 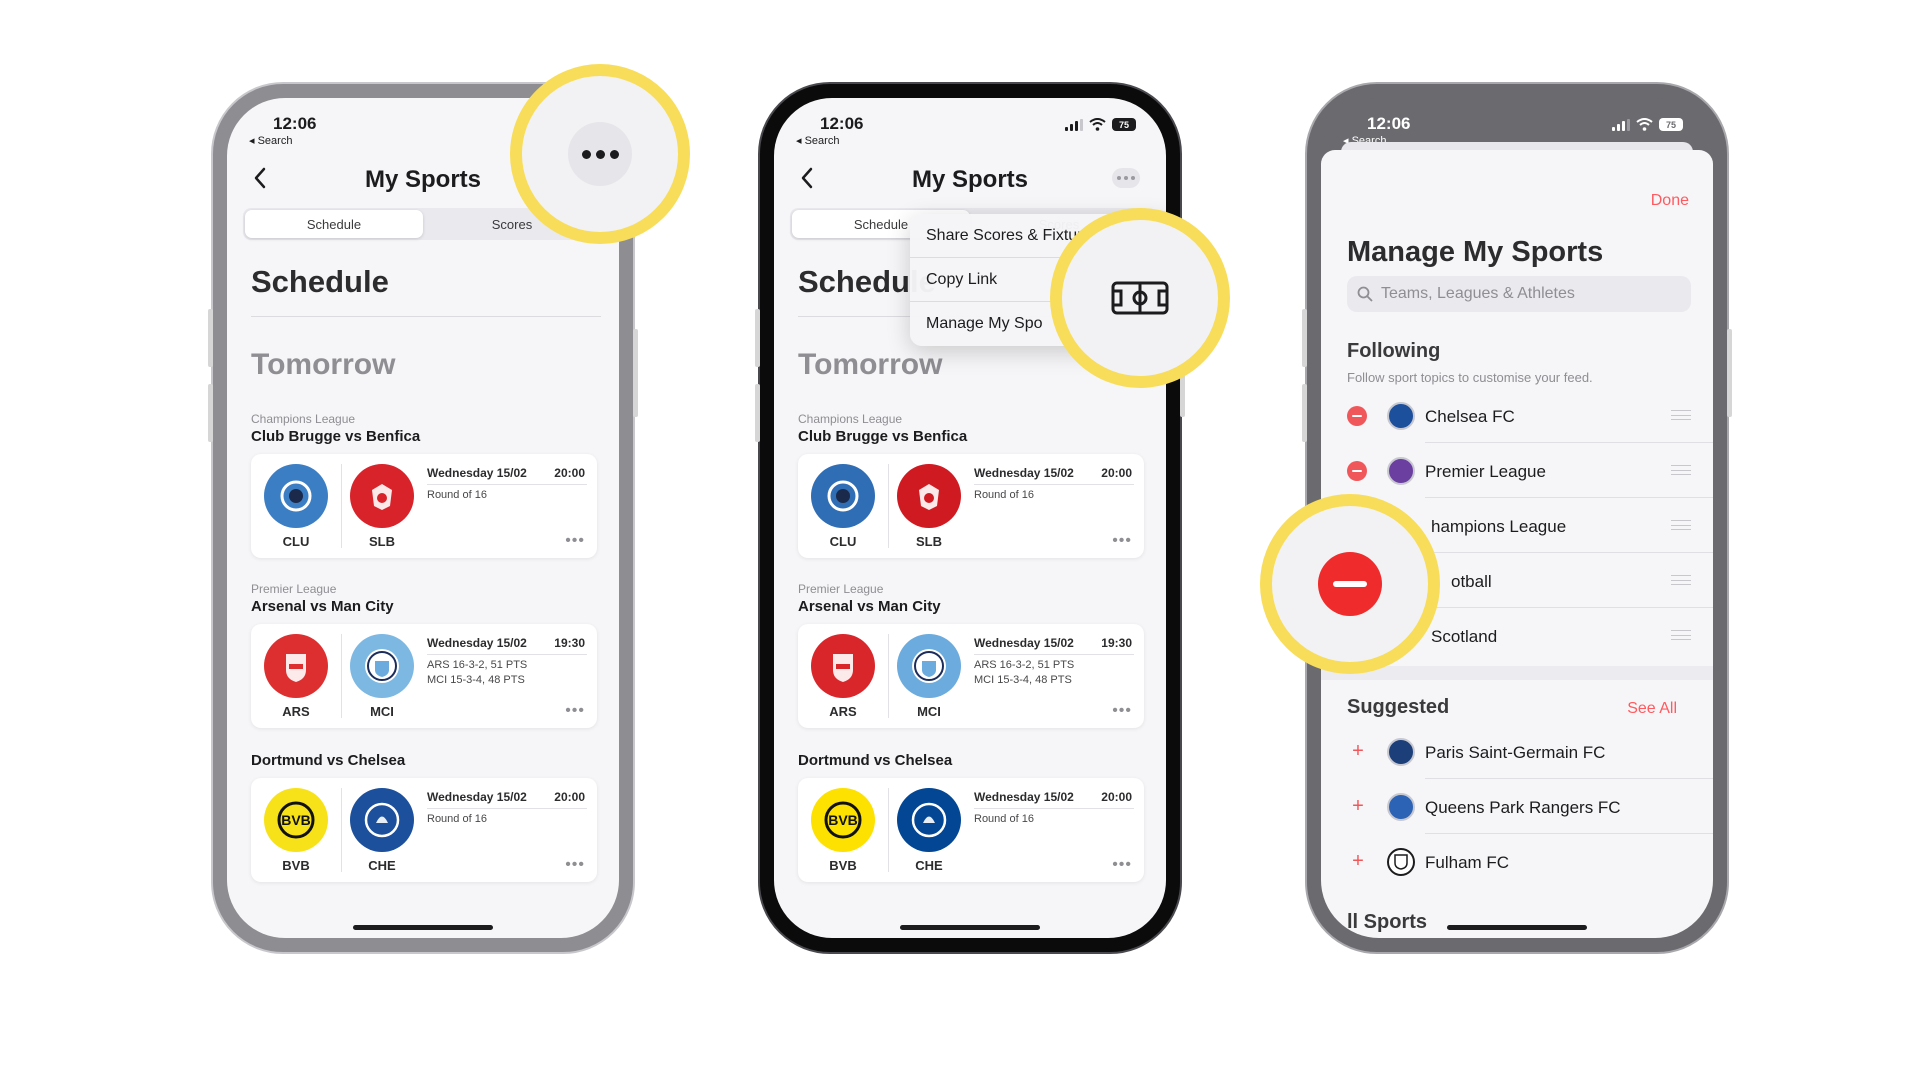 What do you see at coordinates (382, 865) in the screenshot?
I see `team-abbr: CHE` at bounding box center [382, 865].